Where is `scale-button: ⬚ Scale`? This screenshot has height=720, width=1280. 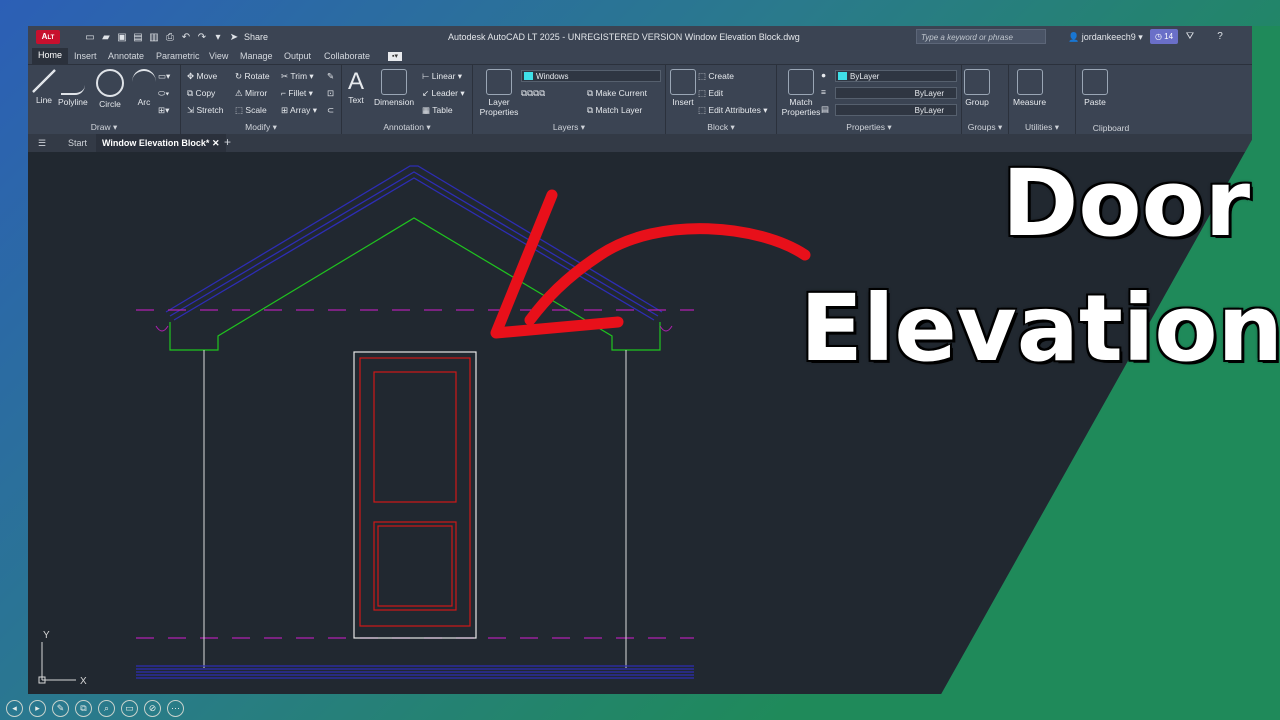 scale-button: ⬚ Scale is located at coordinates (251, 110).